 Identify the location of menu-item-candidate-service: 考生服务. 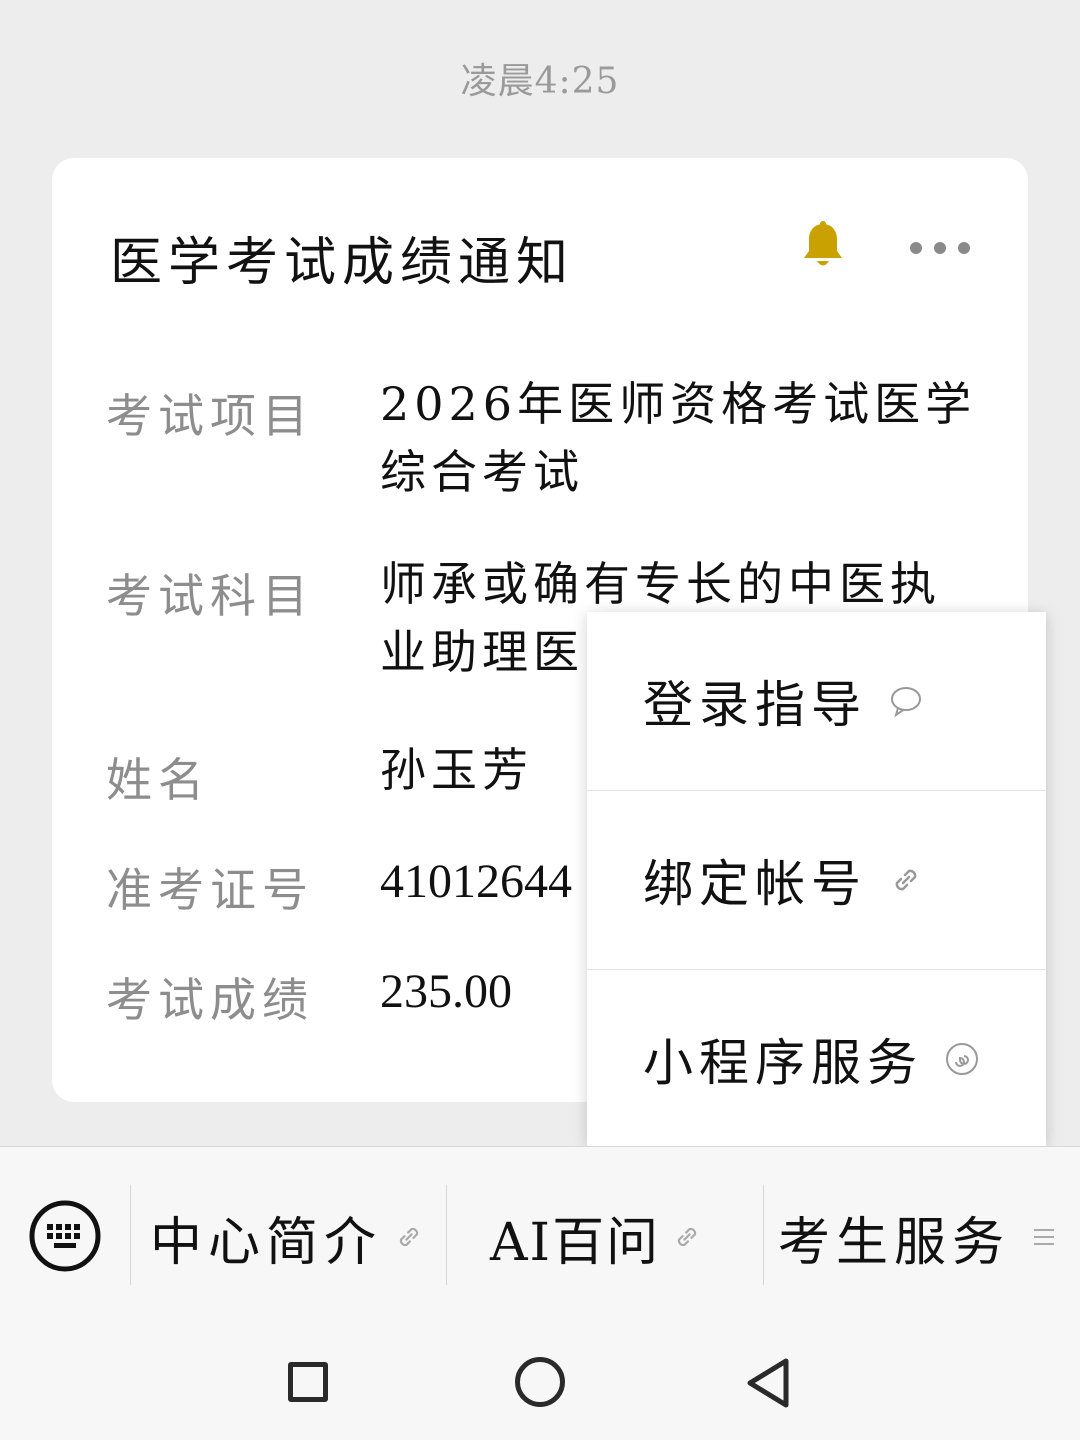
(917, 1237).